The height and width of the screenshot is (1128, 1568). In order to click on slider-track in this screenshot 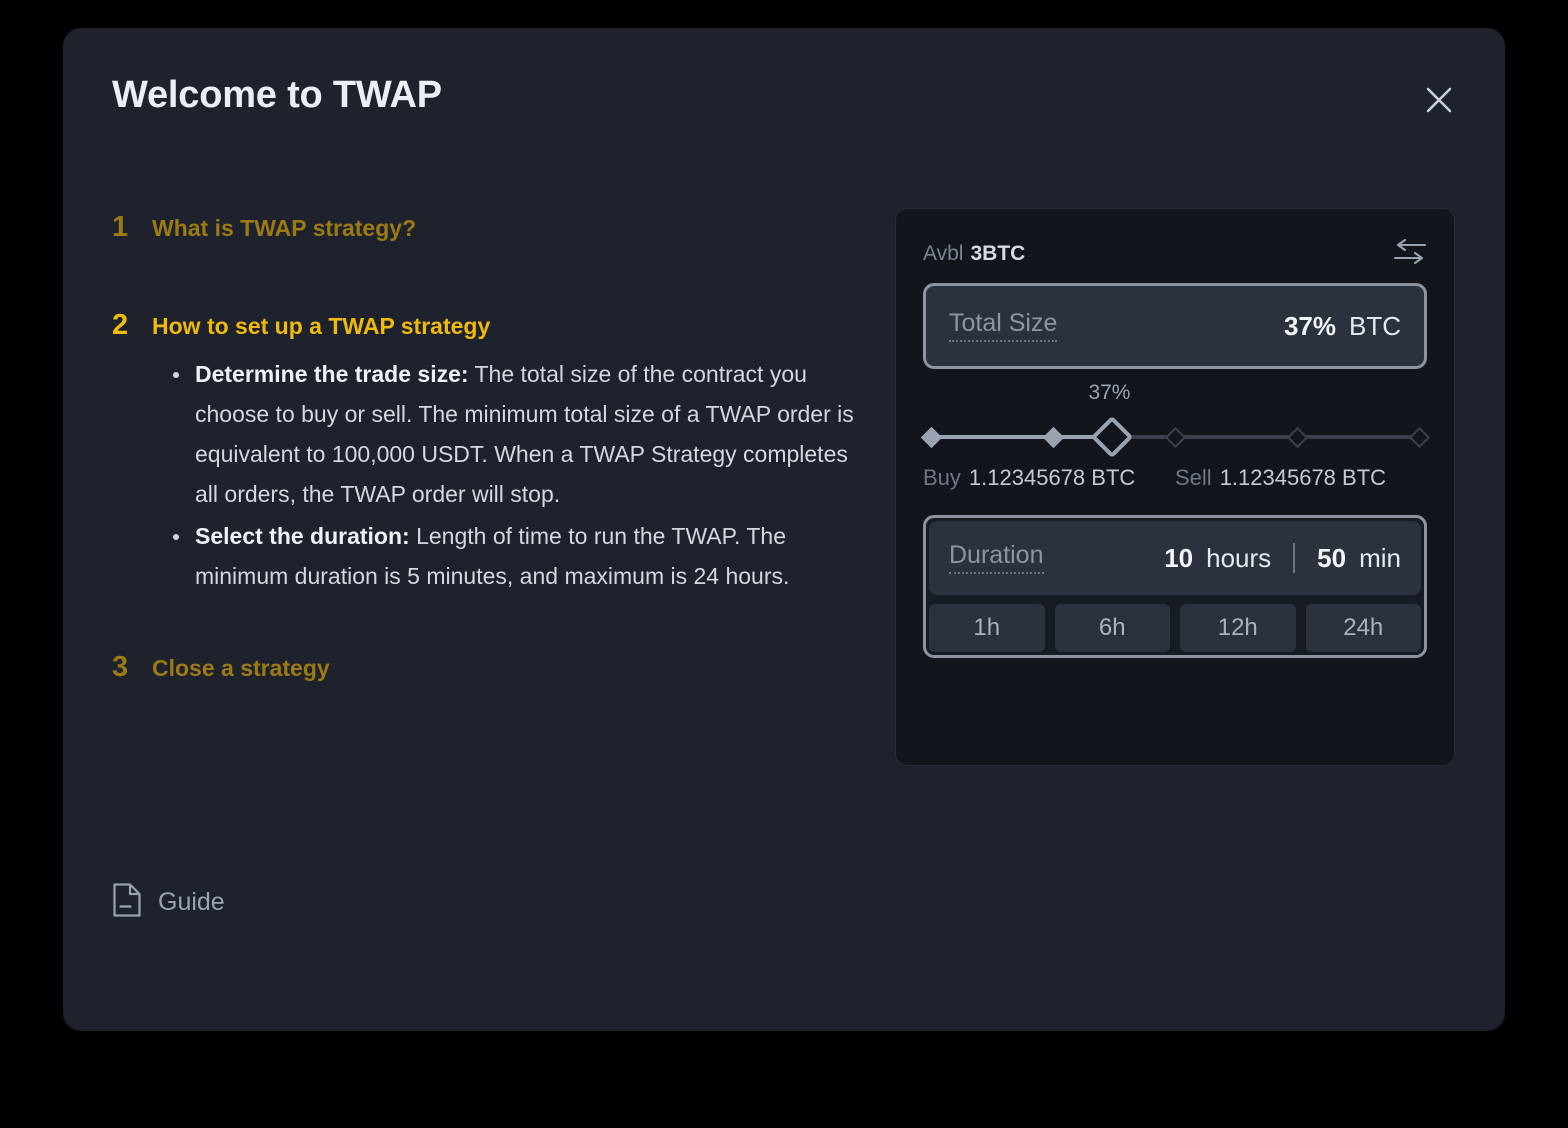, I will do `click(1175, 437)`.